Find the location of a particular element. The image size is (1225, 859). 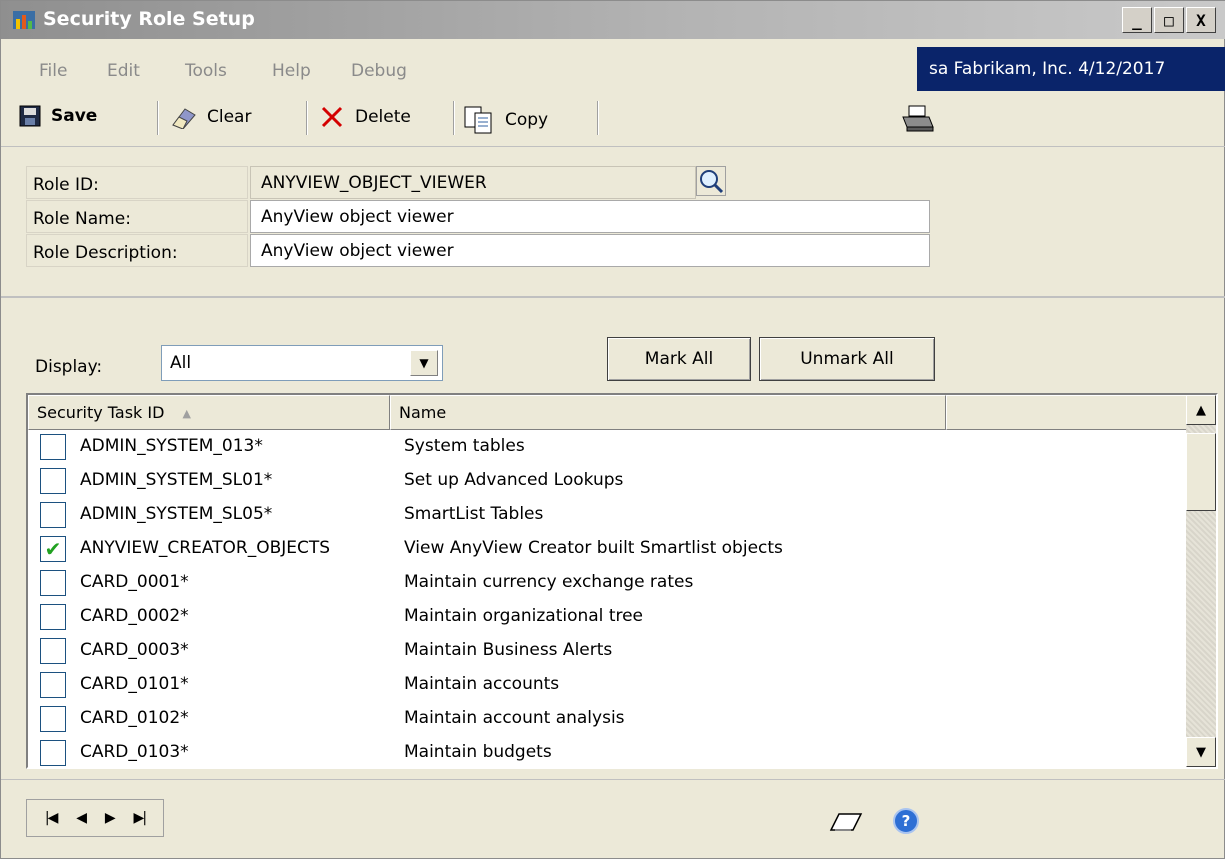

magnifier-icon is located at coordinates (712, 182).